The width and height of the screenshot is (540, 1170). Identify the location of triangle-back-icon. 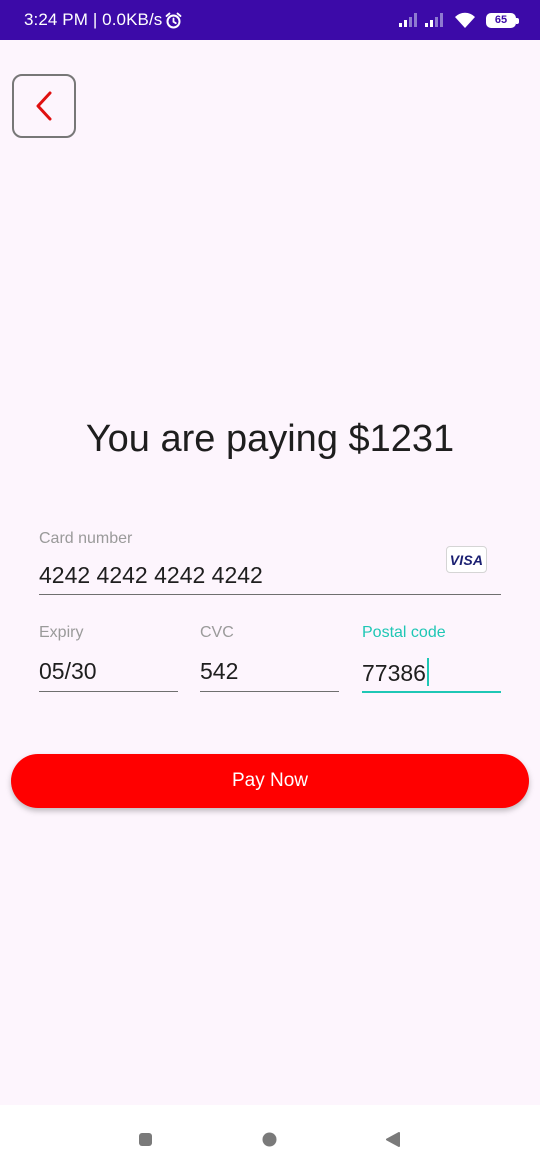
(393, 1139).